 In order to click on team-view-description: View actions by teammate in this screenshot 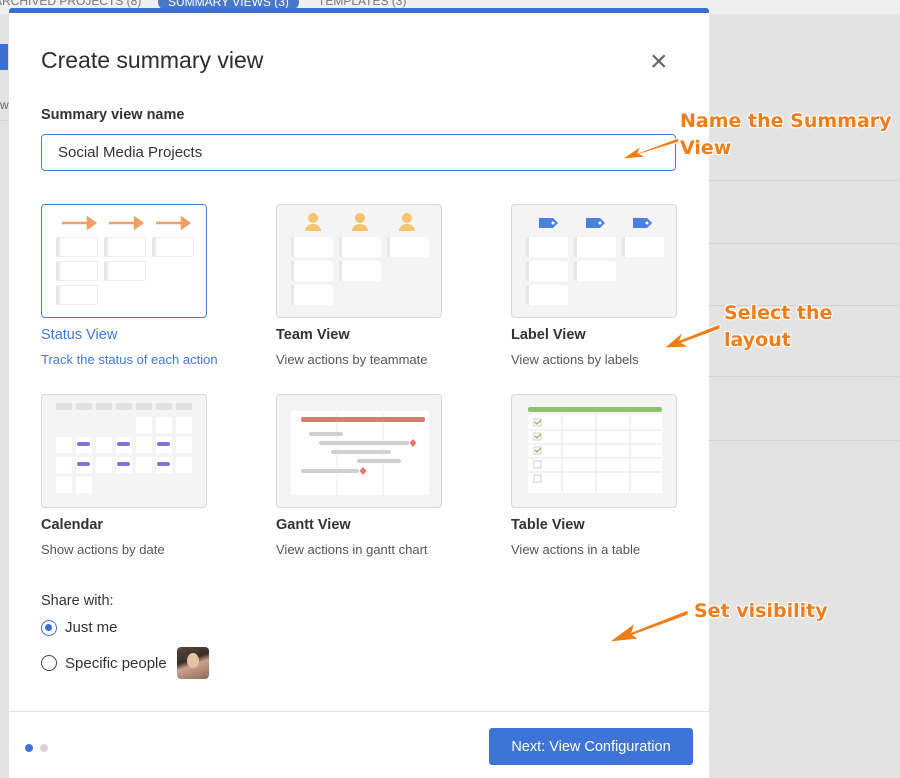, I will do `click(352, 359)`.